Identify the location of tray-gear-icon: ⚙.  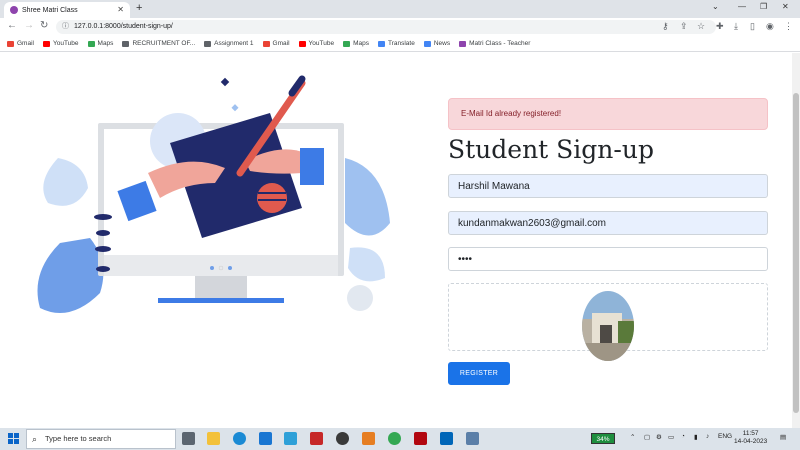
(659, 437).